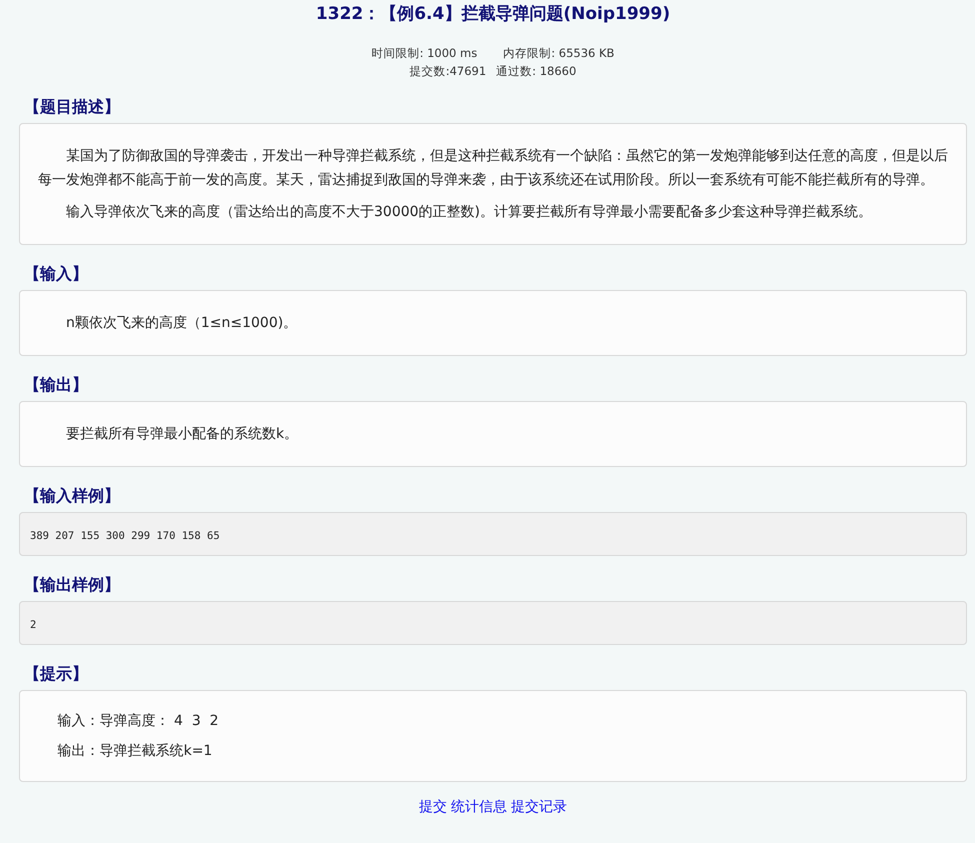 Image resolution: width=975 pixels, height=843 pixels. What do you see at coordinates (493, 14) in the screenshot?
I see `problem-title: 1322：【例6.4】拦截导弹问题(Noip1999)` at bounding box center [493, 14].